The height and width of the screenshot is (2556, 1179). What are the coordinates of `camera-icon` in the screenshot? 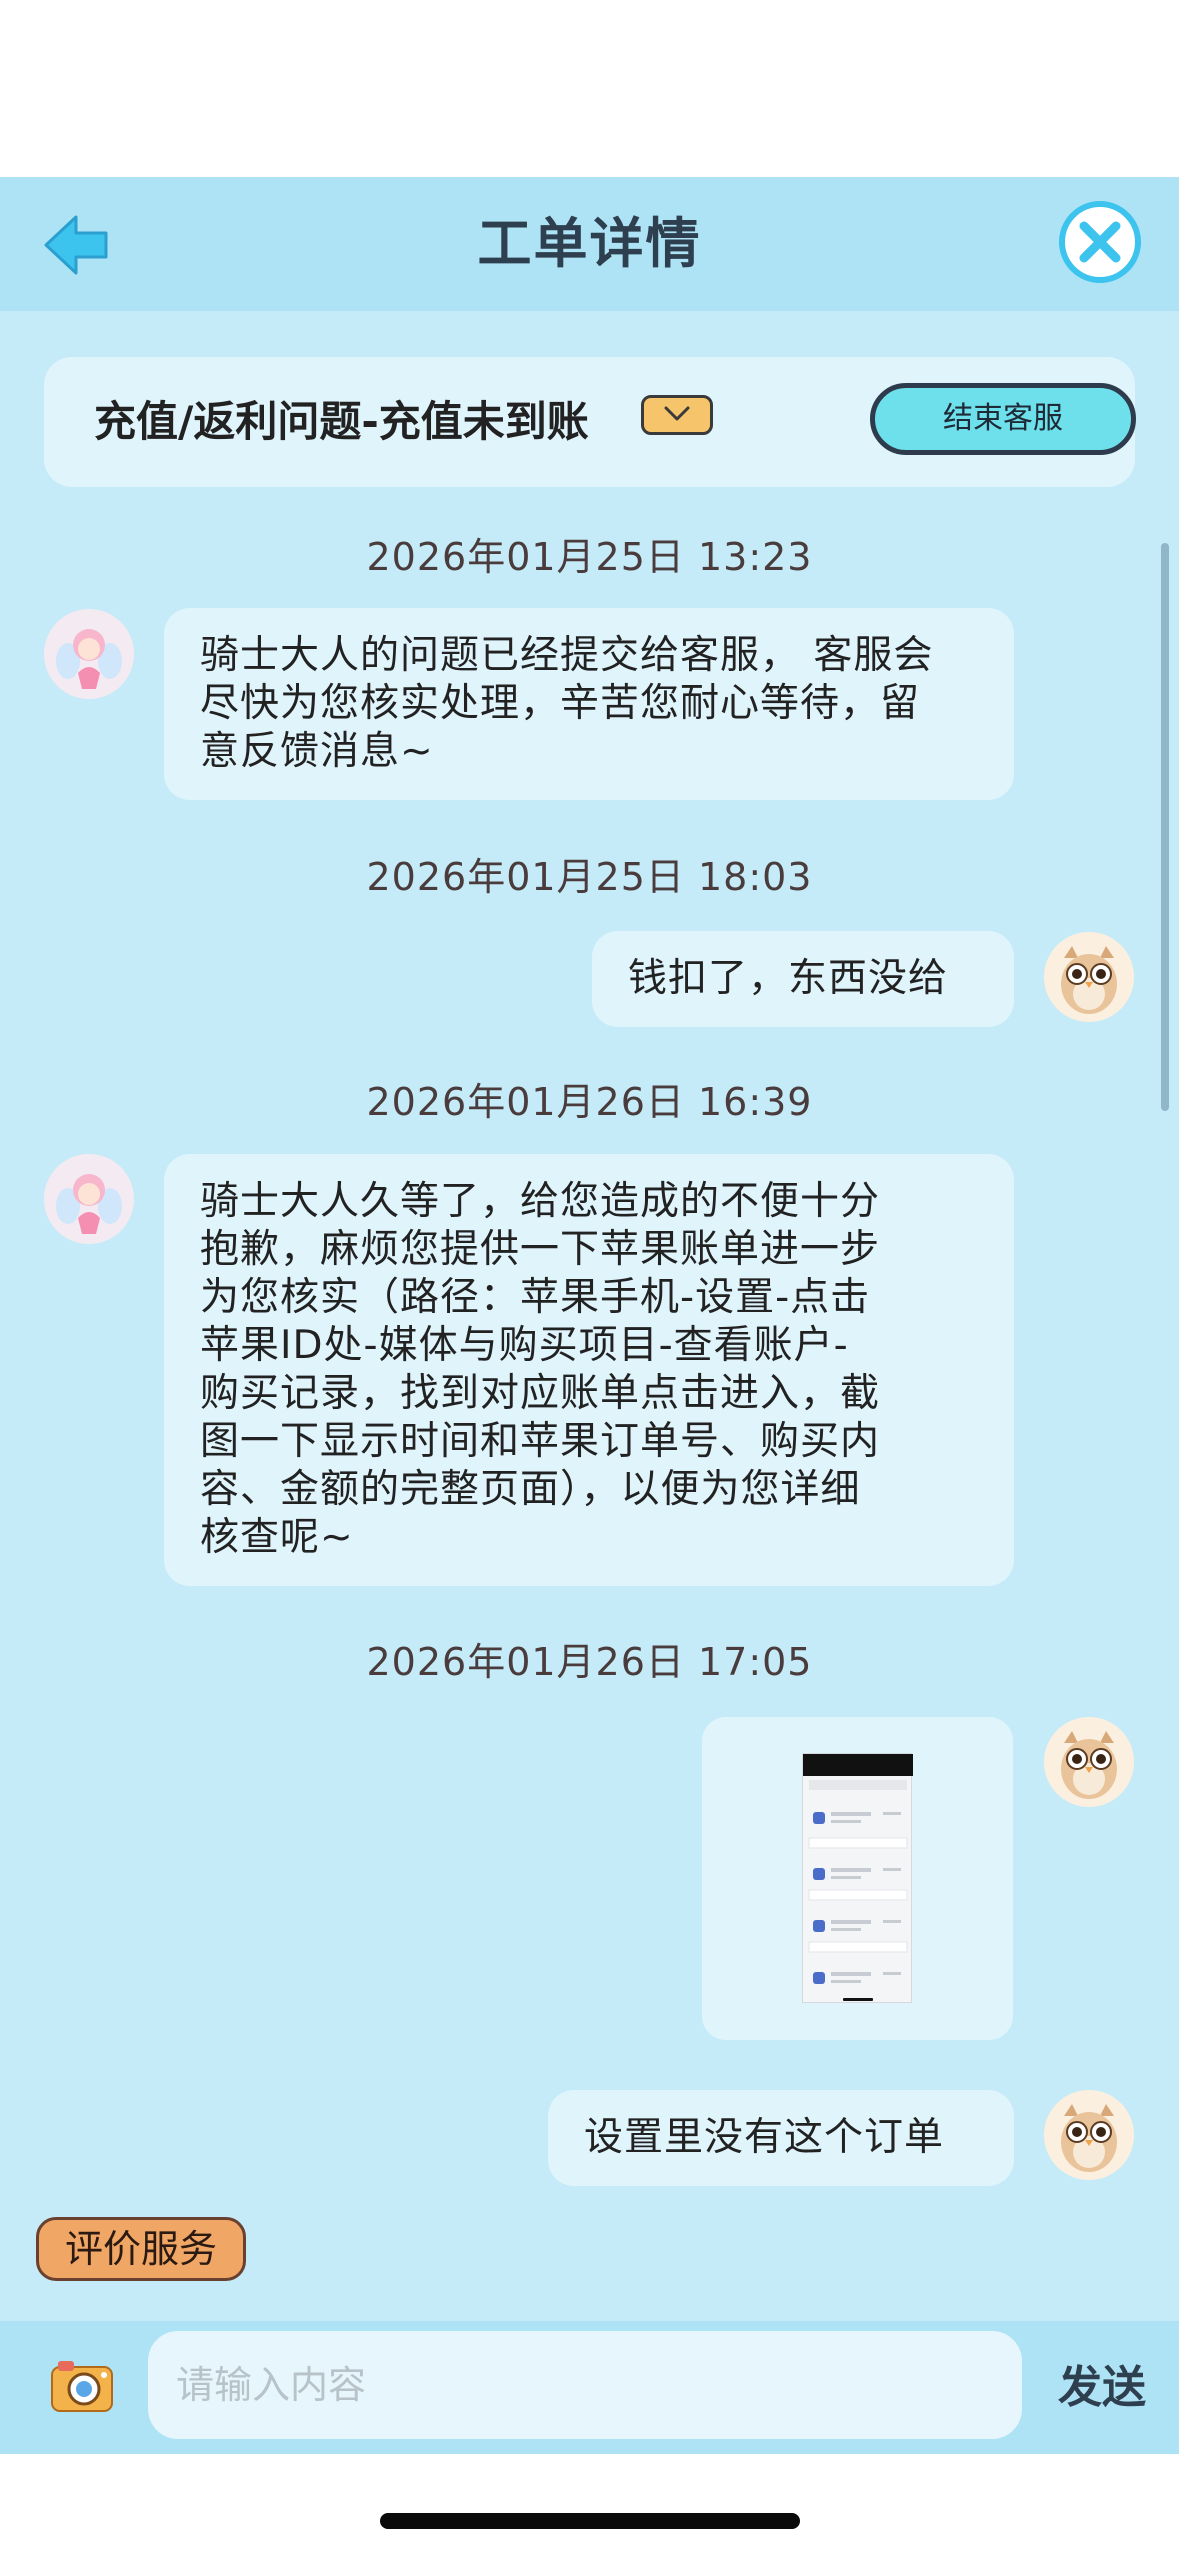 It's located at (82, 2385).